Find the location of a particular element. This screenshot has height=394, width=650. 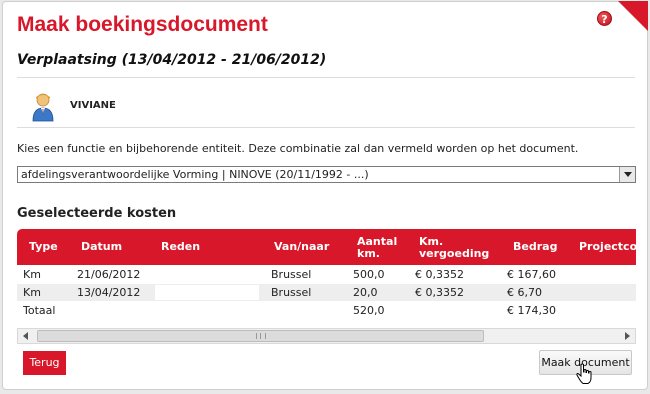

reden-cell-background is located at coordinates (207, 292).